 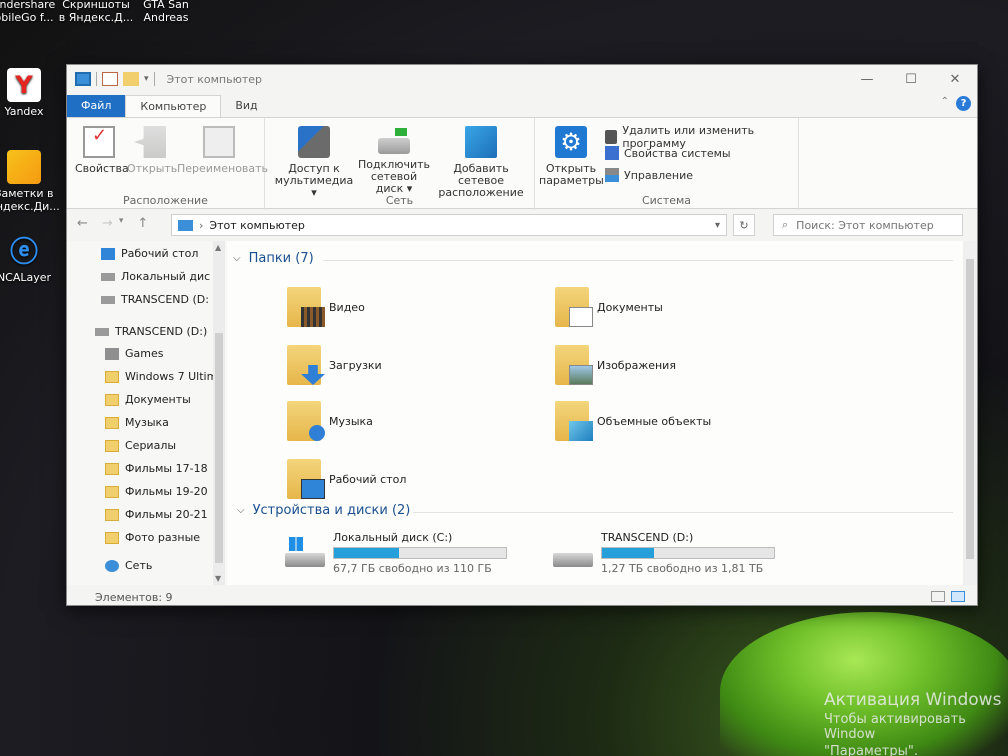 I want to click on tab-file: Файл, so click(x=96, y=106).